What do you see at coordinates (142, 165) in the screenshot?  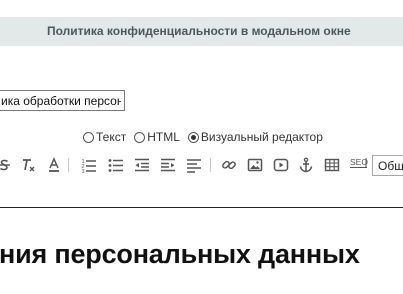 I see `outdent-icon` at bounding box center [142, 165].